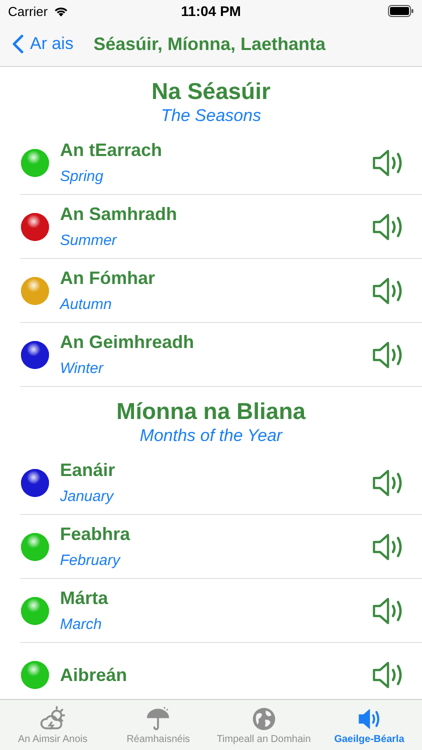 The image size is (422, 750). What do you see at coordinates (209, 44) in the screenshot?
I see `screen-title: Séasúir, Míonna, Laethanta` at bounding box center [209, 44].